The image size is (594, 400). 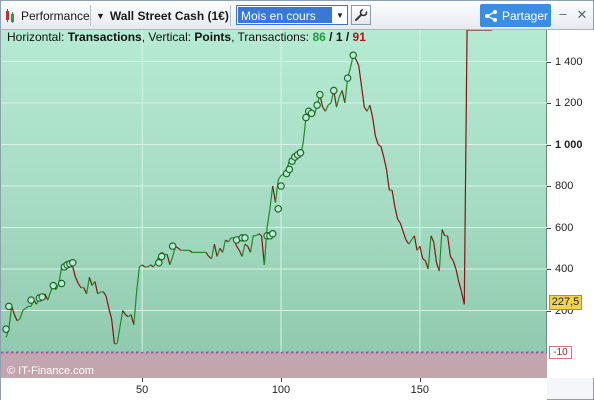 What do you see at coordinates (565, 302) in the screenshot?
I see `current-value-badge: 227,5` at bounding box center [565, 302].